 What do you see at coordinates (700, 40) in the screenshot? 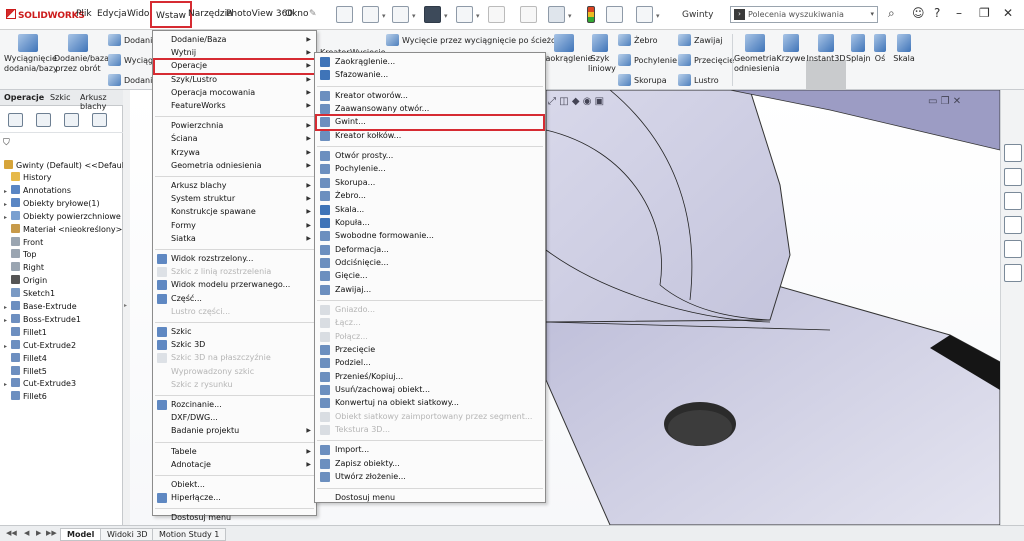
I see `wrap-button: Zawijaj` at bounding box center [700, 40].